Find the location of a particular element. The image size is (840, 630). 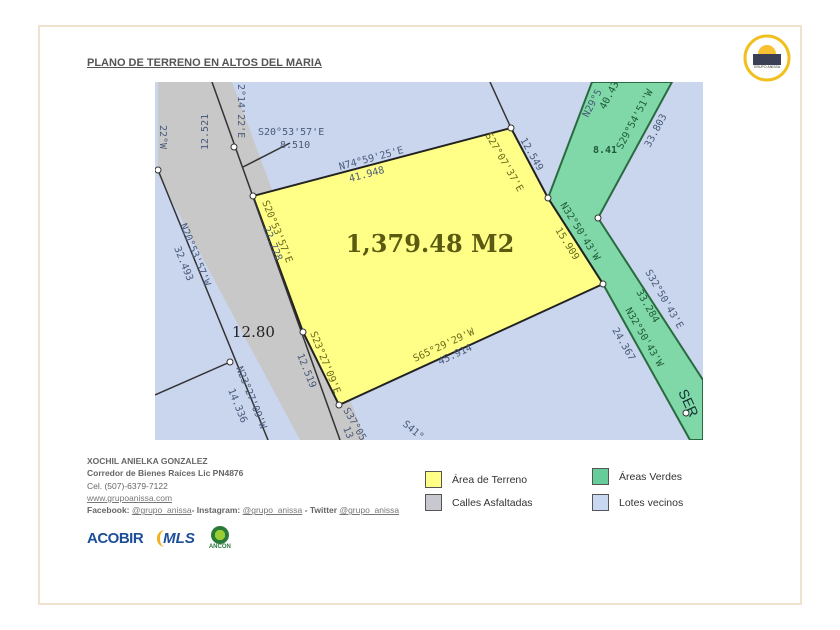

legend-label: Área de Terreno is located at coordinates (490, 479).